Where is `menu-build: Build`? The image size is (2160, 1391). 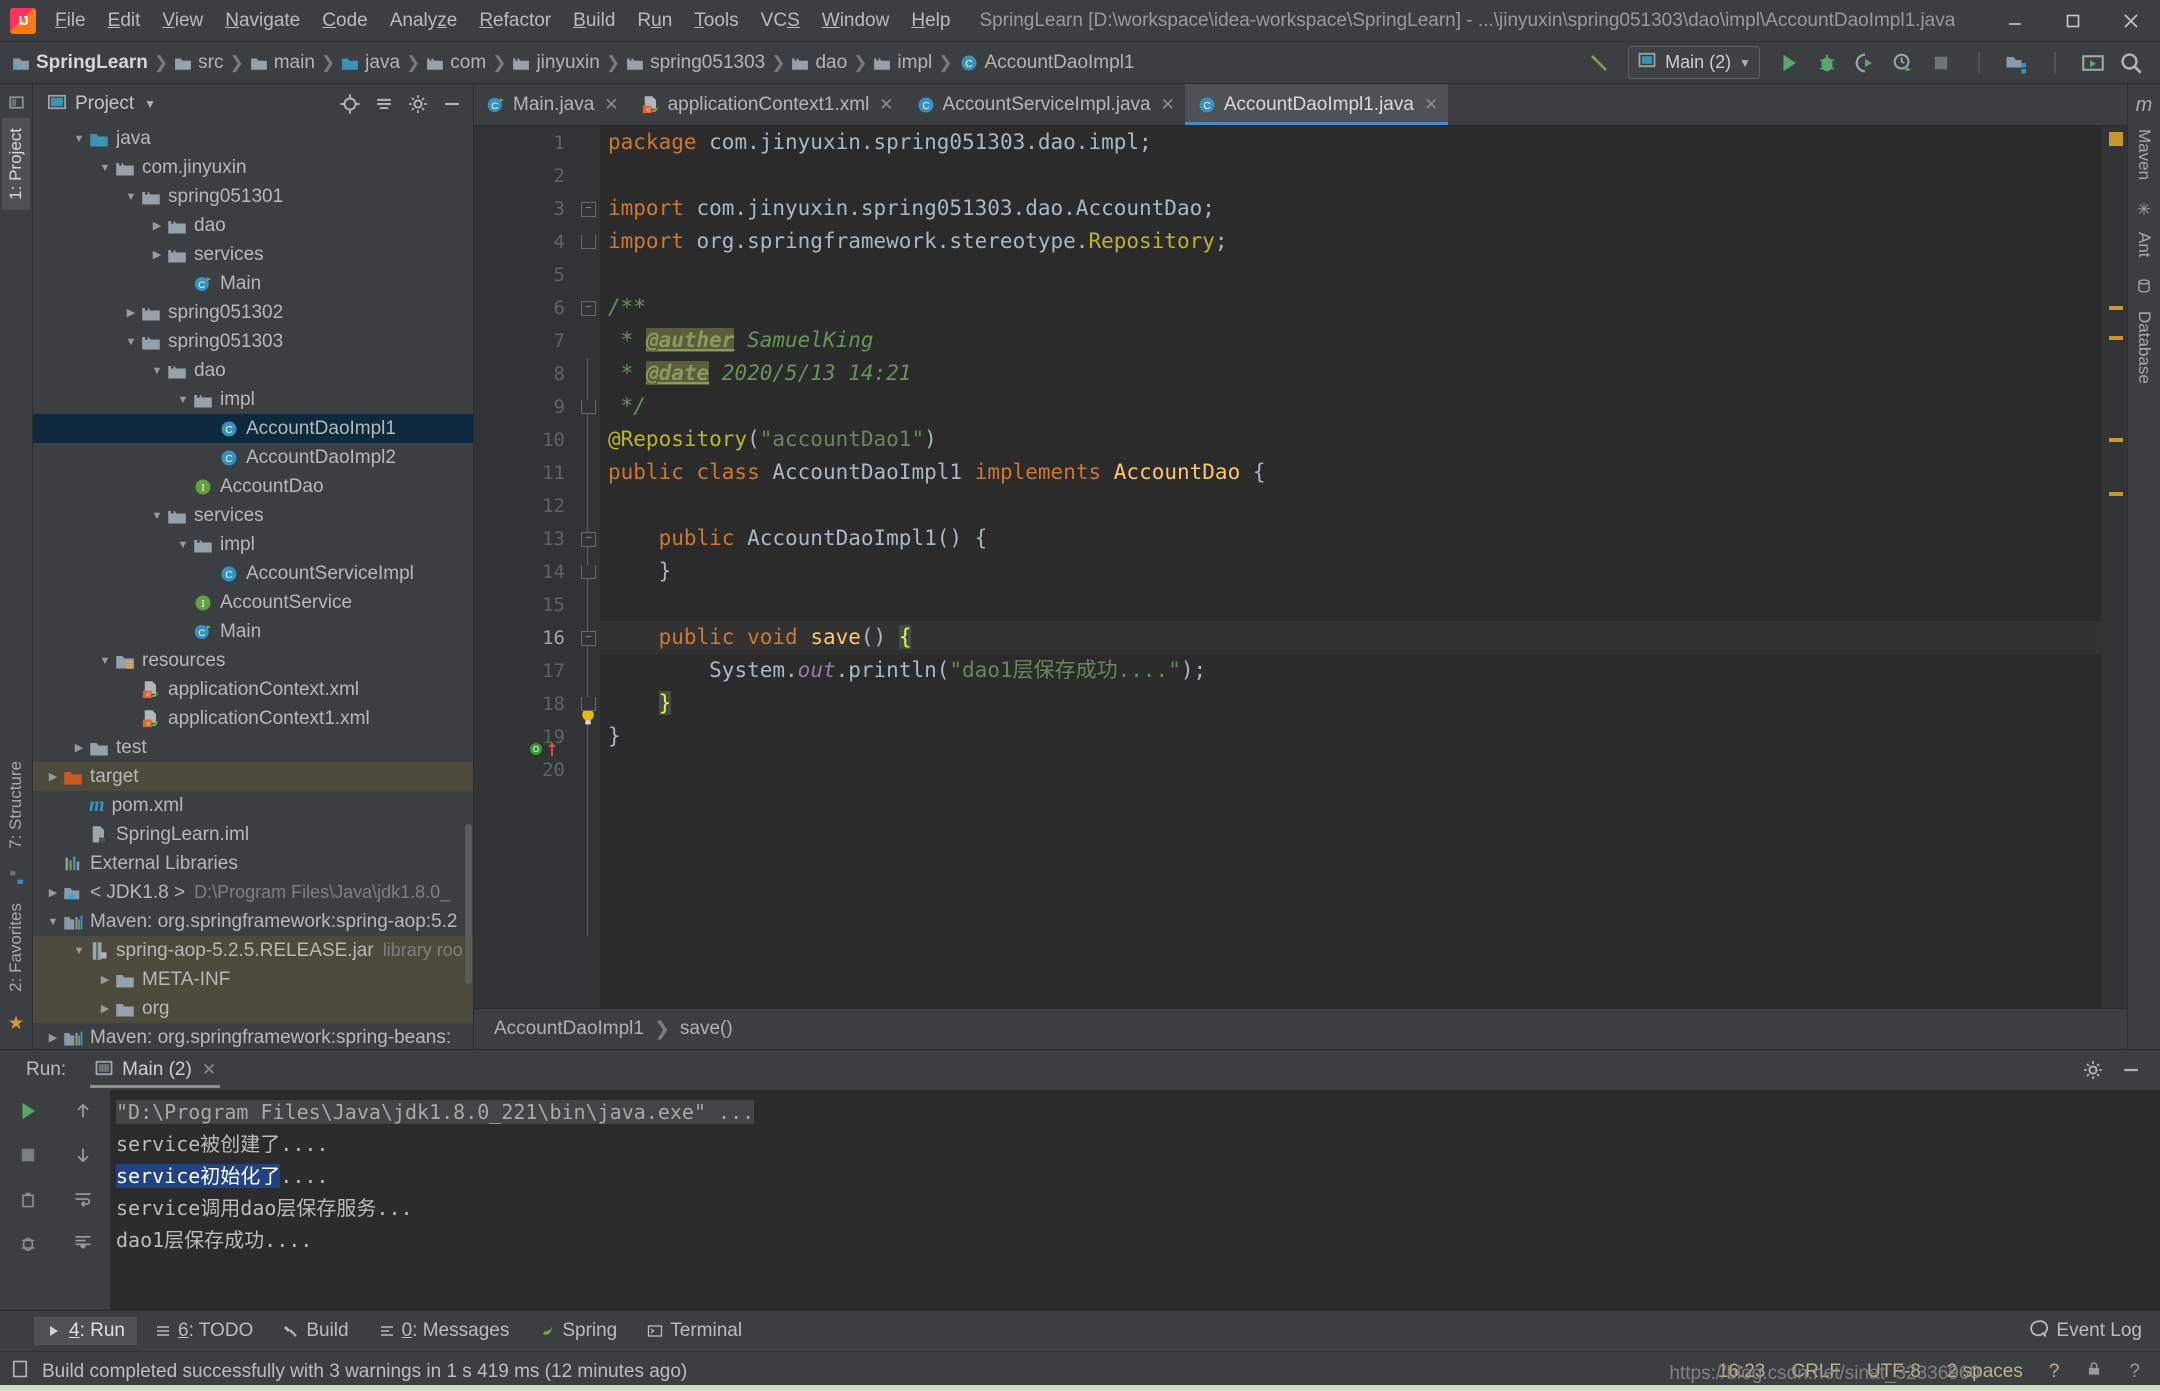 menu-build: Build is located at coordinates (594, 21).